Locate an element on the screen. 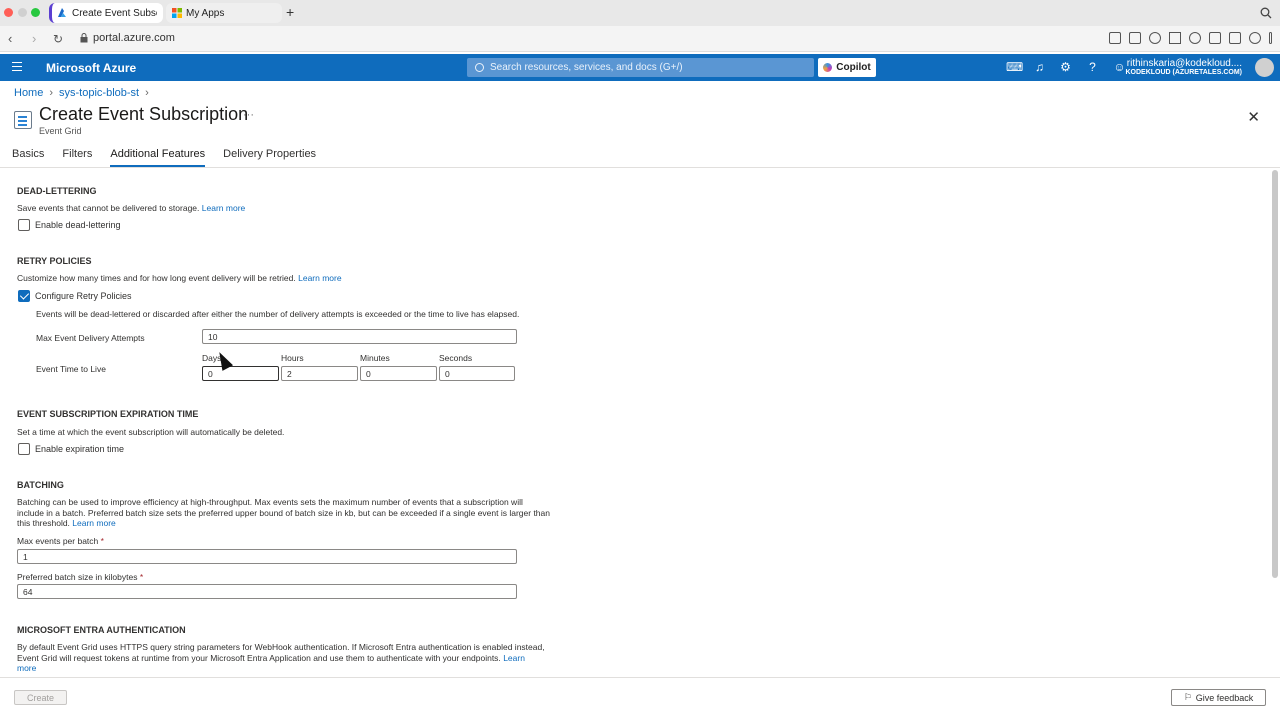 This screenshot has width=1280, height=720. heart-icon is located at coordinates (1195, 38).